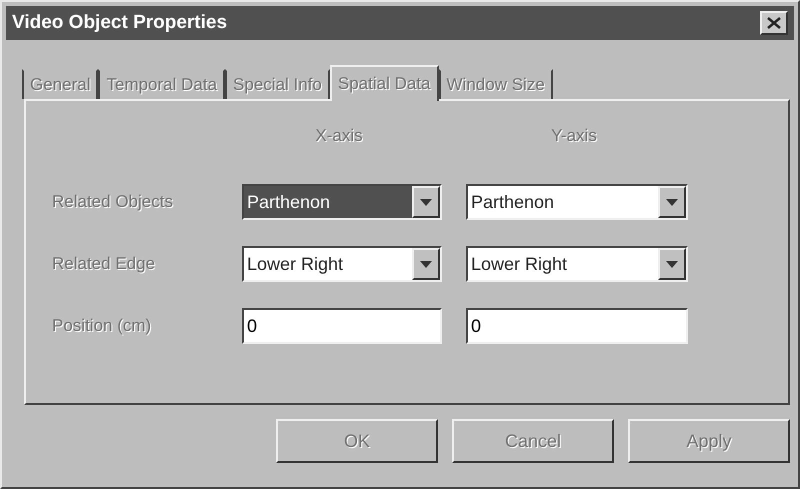  Describe the element at coordinates (709, 441) in the screenshot. I see `dialog-button: Apply` at that location.